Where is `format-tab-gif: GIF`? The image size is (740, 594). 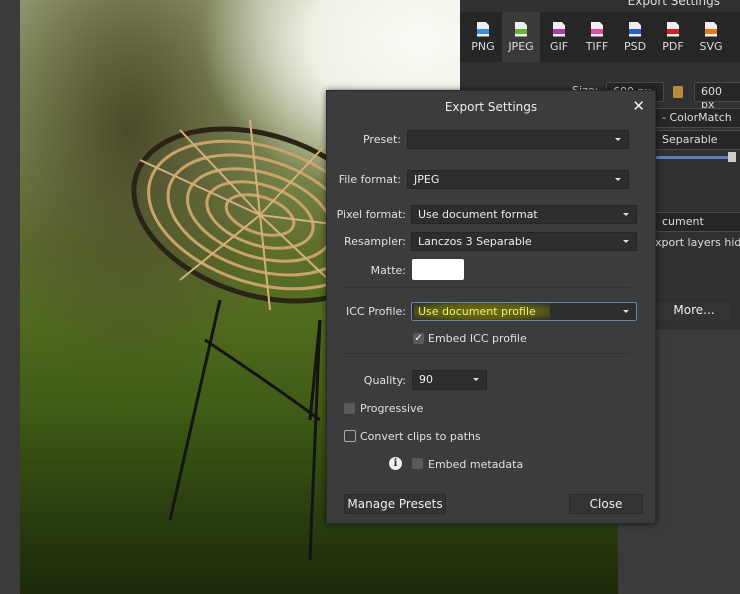
format-tab-gif: GIF is located at coordinates (559, 37).